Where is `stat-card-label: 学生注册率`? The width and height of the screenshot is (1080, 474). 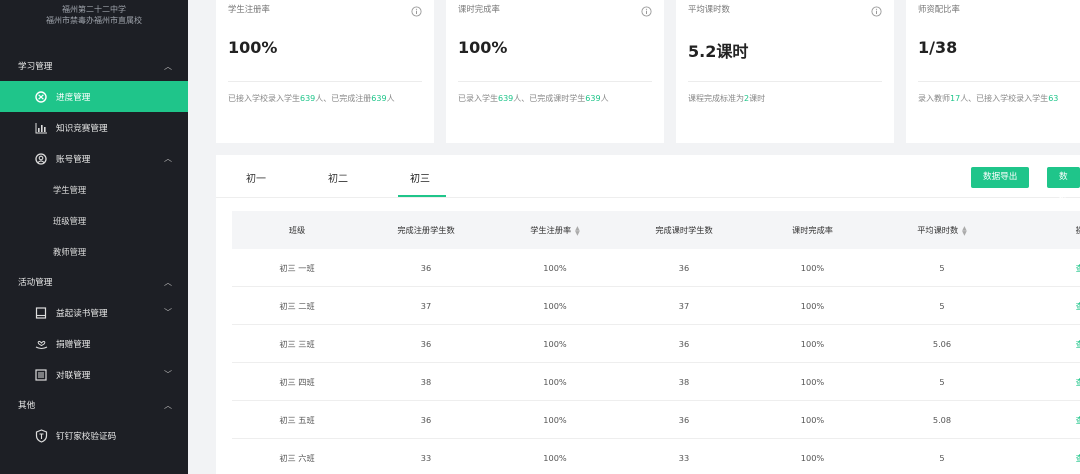 stat-card-label: 学生注册率 is located at coordinates (249, 9).